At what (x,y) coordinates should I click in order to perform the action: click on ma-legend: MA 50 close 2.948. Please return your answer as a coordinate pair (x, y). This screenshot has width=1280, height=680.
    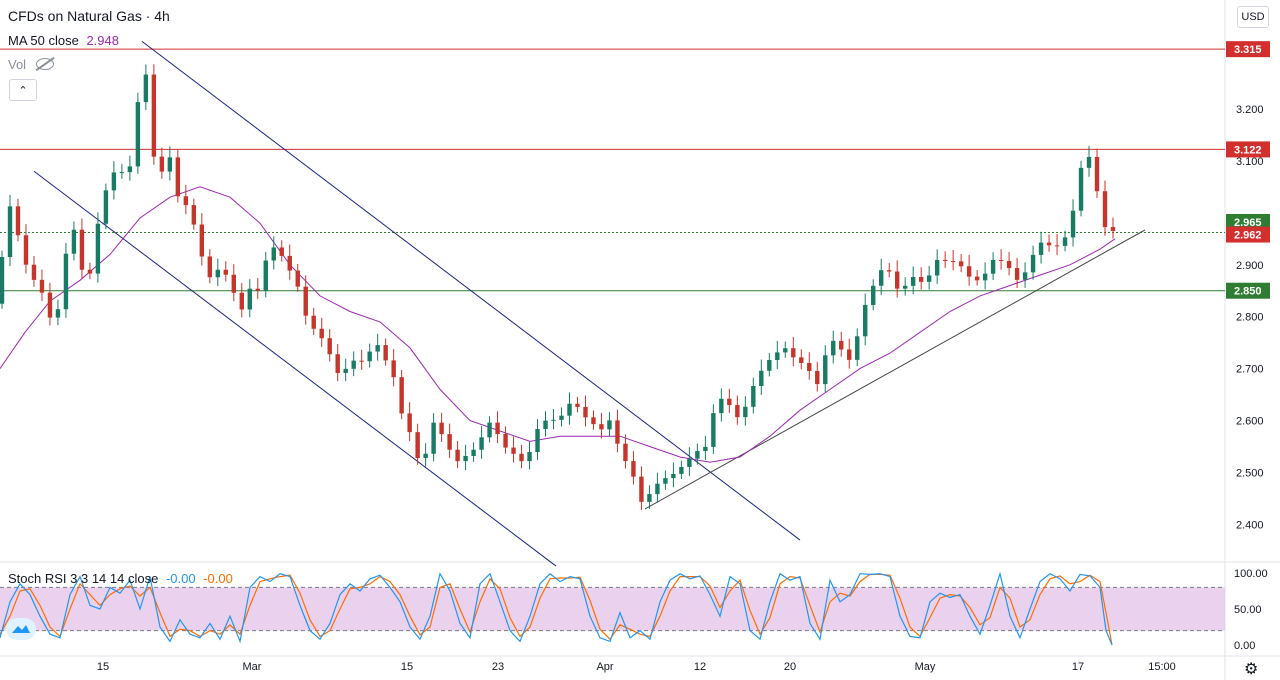
    Looking at the image, I should click on (63, 40).